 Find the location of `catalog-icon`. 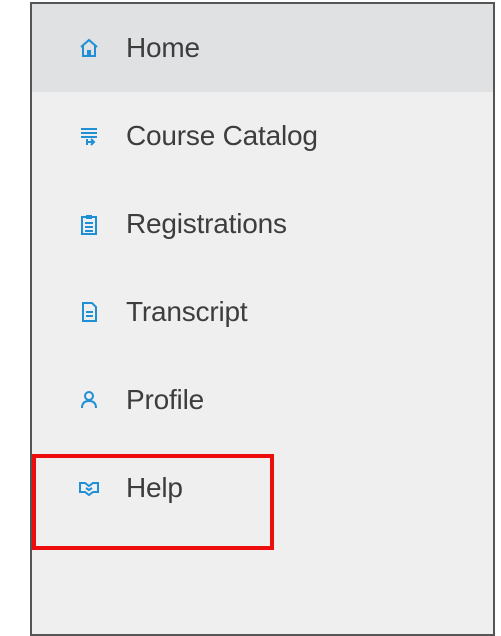

catalog-icon is located at coordinates (89, 136).